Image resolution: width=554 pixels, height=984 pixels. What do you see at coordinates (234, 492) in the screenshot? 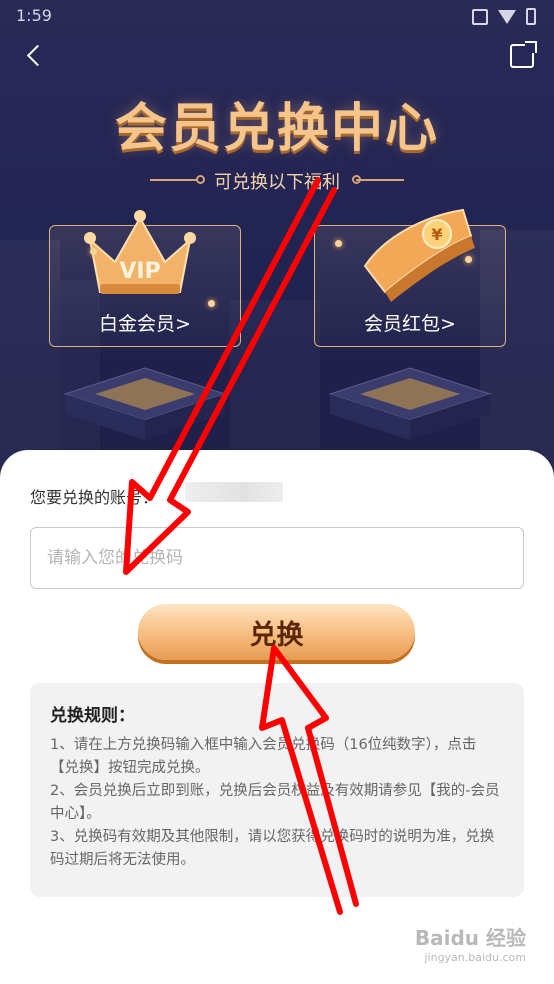
I see `masked-account-value` at bounding box center [234, 492].